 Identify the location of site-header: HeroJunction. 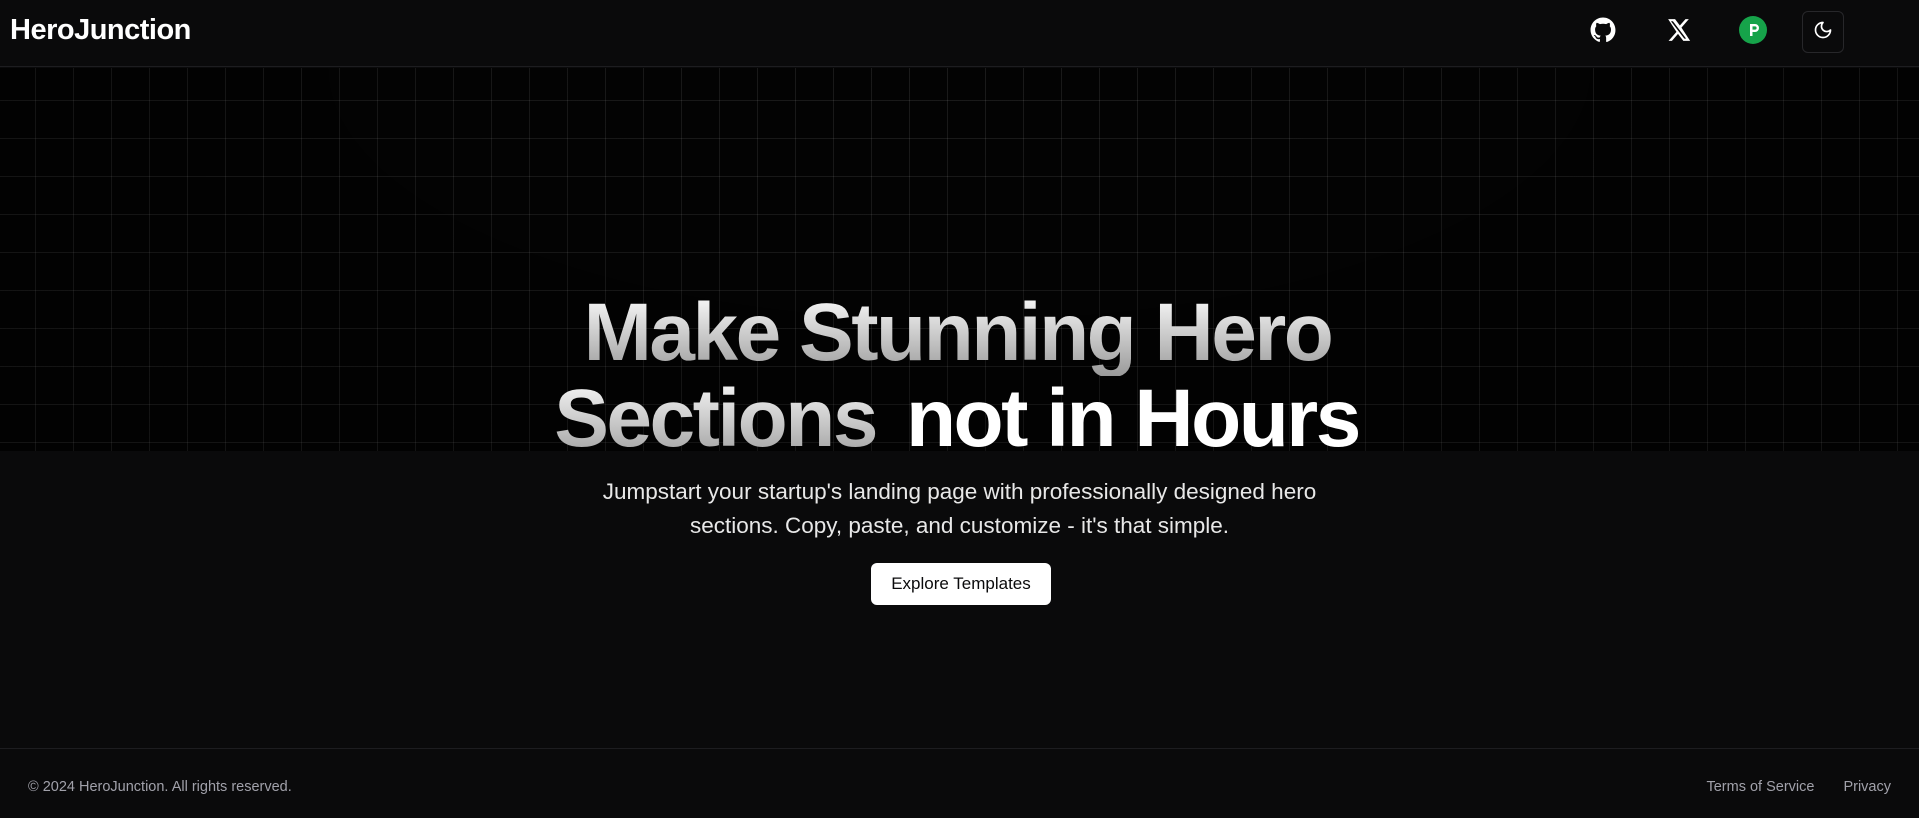
(959, 33).